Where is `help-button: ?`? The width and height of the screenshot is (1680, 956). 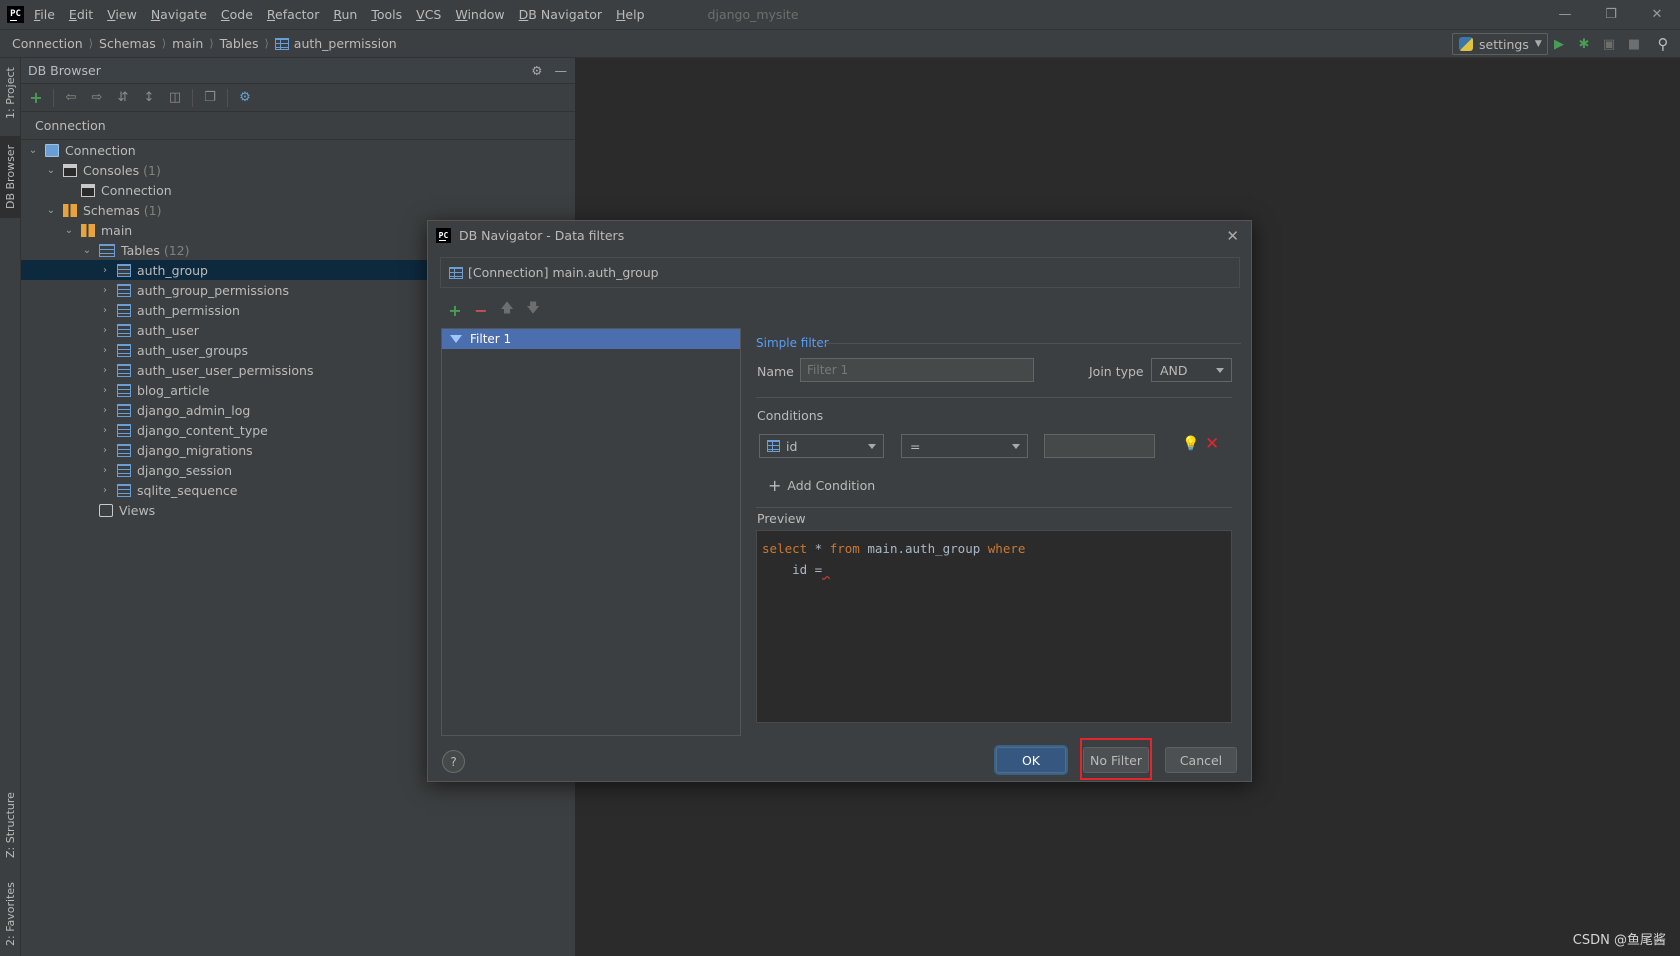 help-button: ? is located at coordinates (453, 761).